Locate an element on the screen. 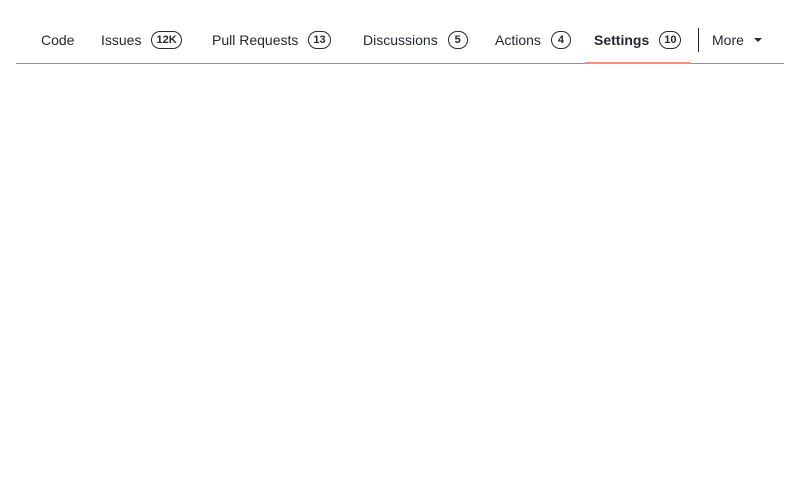 This screenshot has height=480, width=800. tab-label: Discussions is located at coordinates (400, 40).